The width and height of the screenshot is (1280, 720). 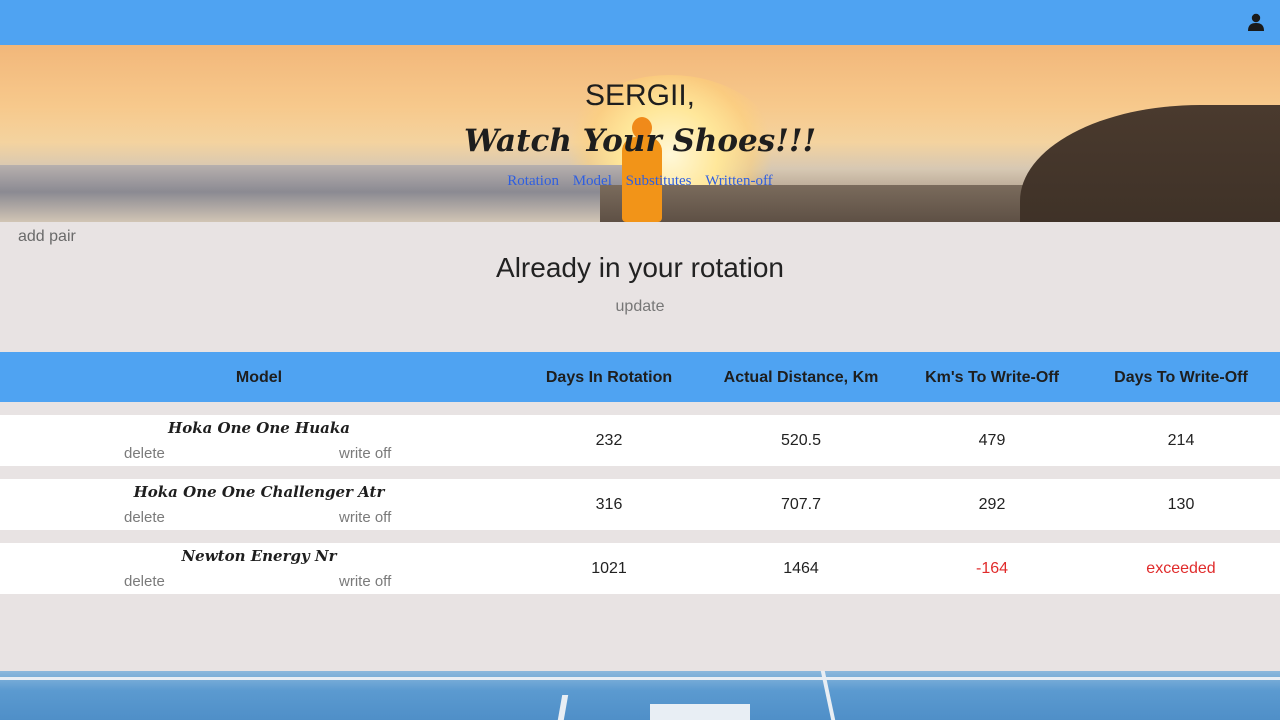 I want to click on header-model: Model, so click(x=259, y=377).